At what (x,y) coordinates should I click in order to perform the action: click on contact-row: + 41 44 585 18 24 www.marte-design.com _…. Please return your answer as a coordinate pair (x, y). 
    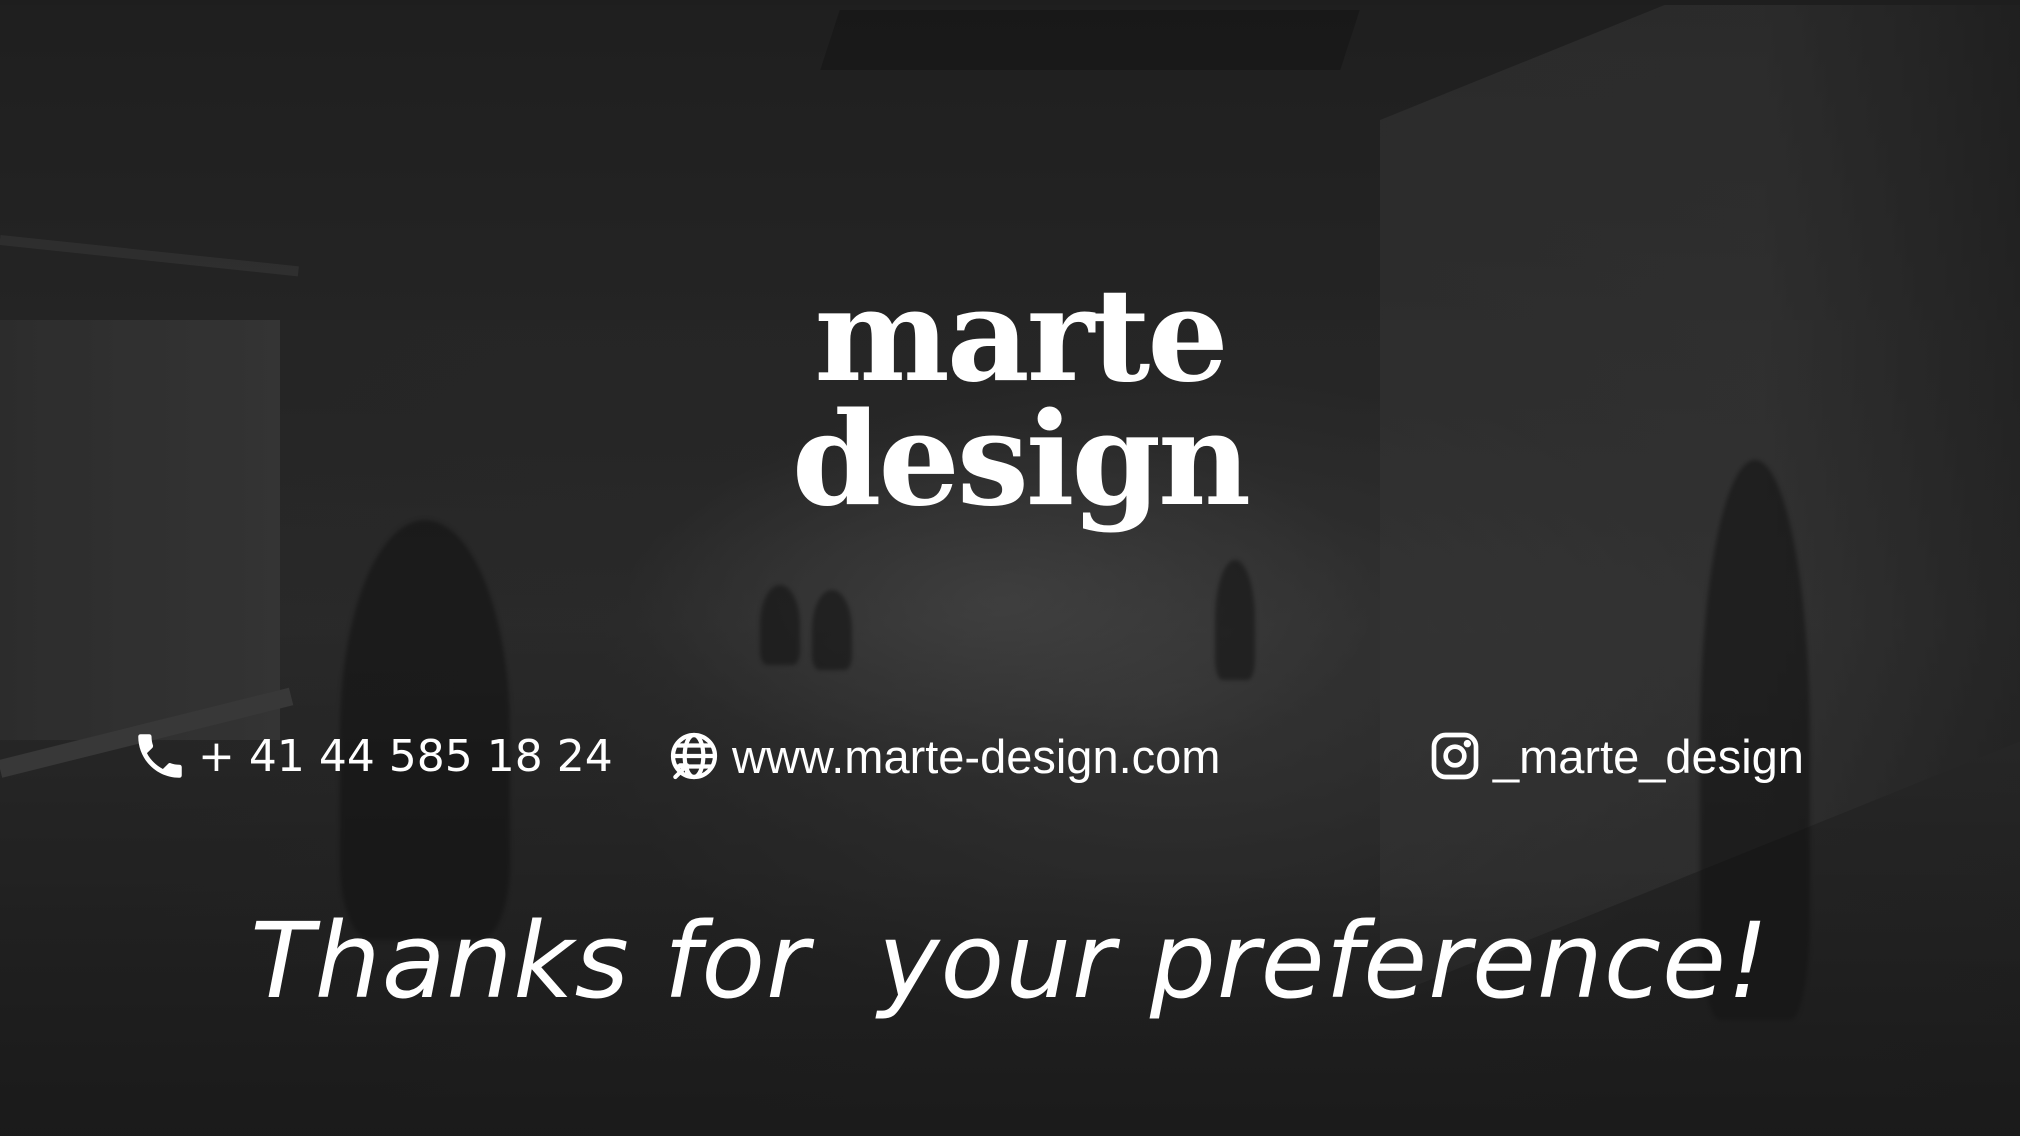
    Looking at the image, I should click on (1010, 756).